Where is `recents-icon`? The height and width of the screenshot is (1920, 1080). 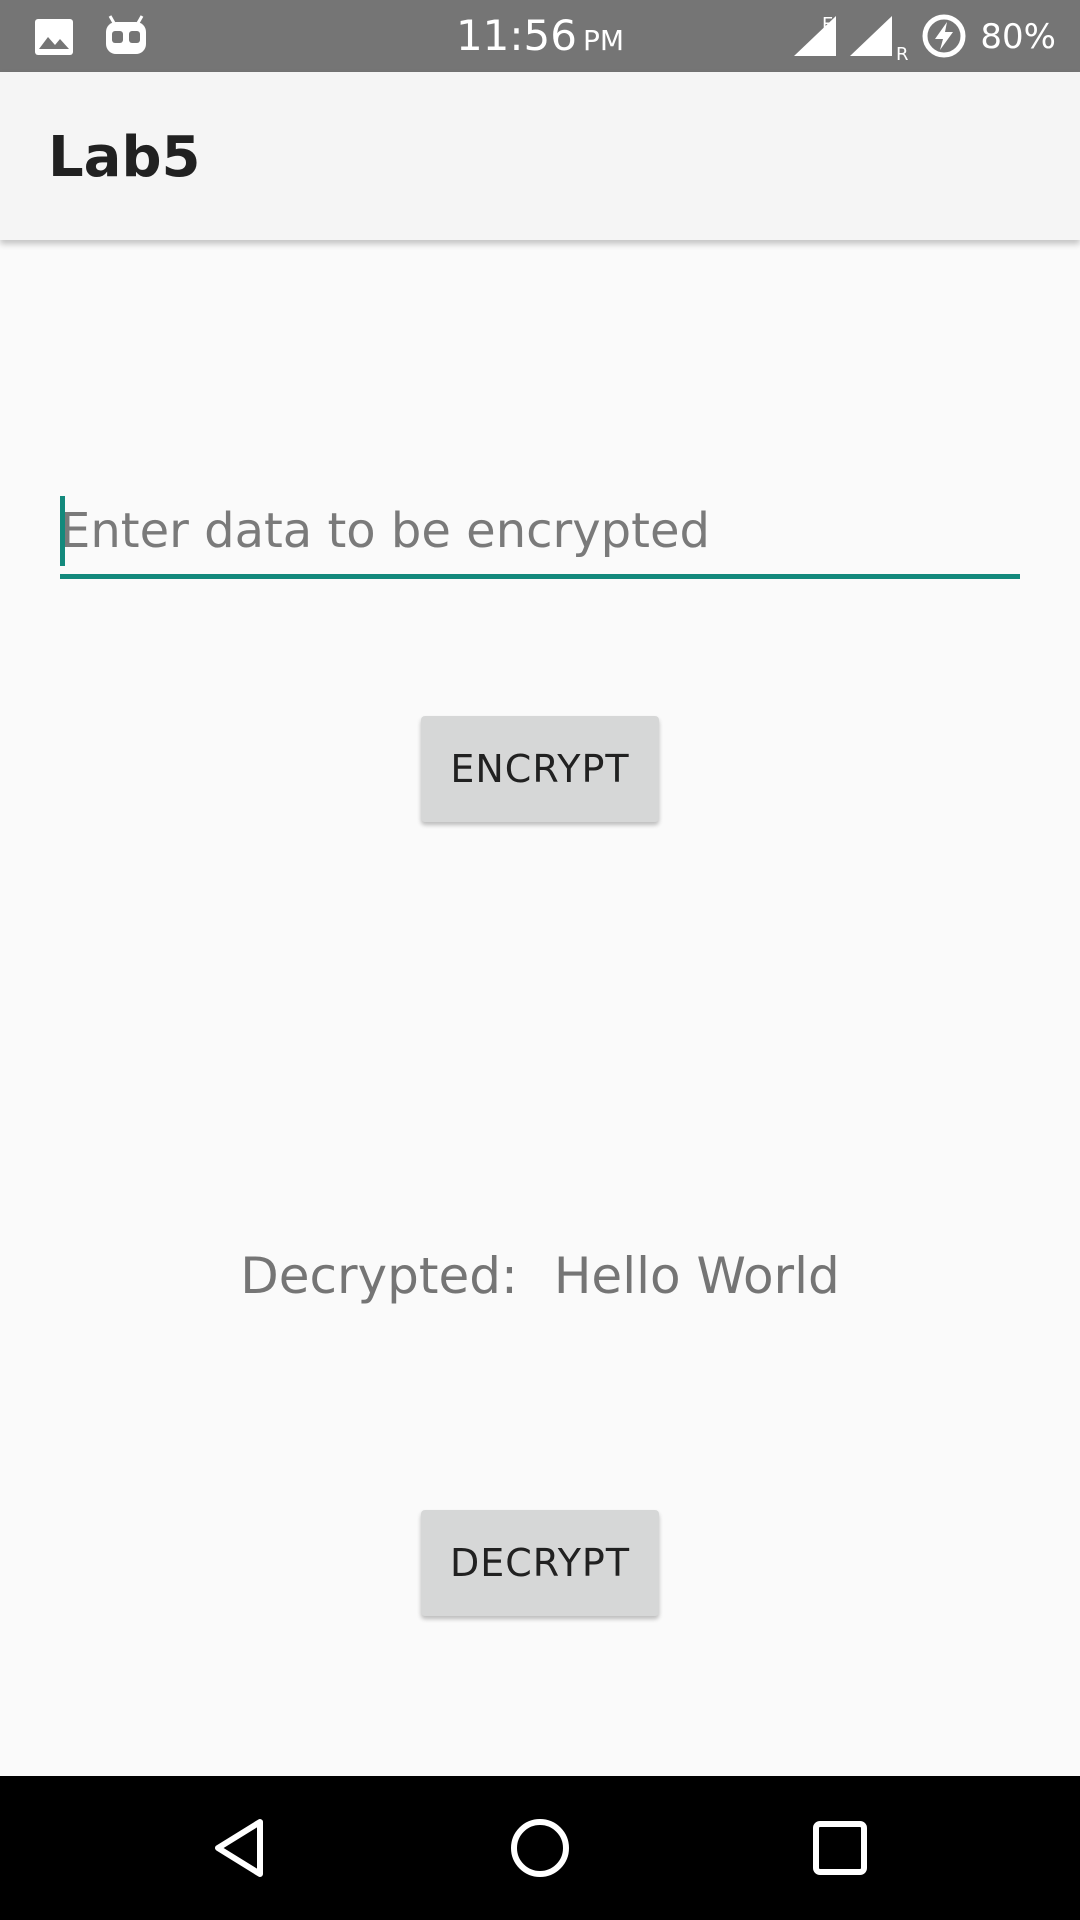 recents-icon is located at coordinates (840, 1848).